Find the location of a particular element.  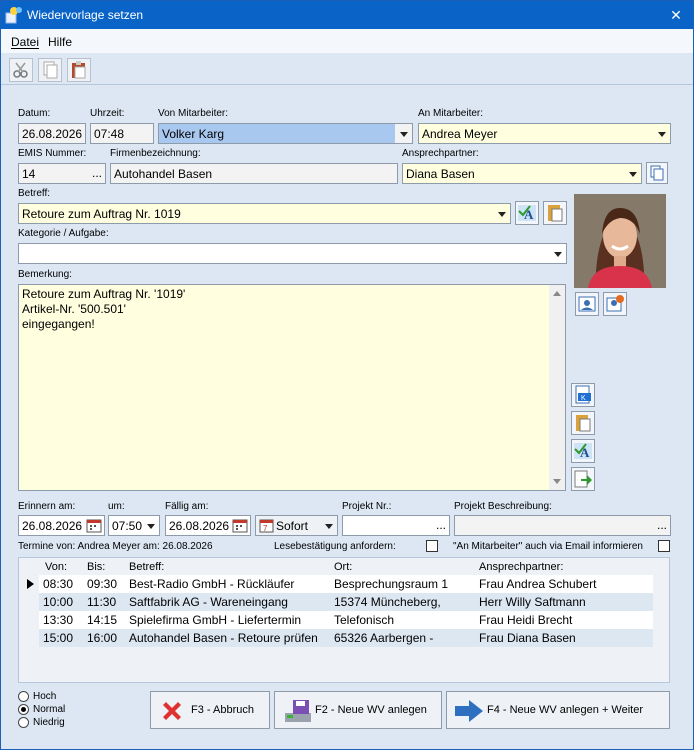

paste-remark-button is located at coordinates (583, 423).